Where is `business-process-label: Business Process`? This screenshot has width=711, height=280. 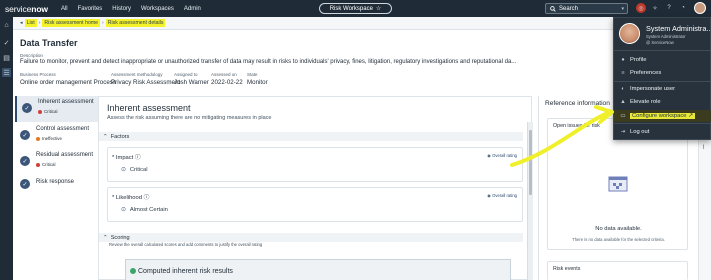 business-process-label: Business Process is located at coordinates (38, 74).